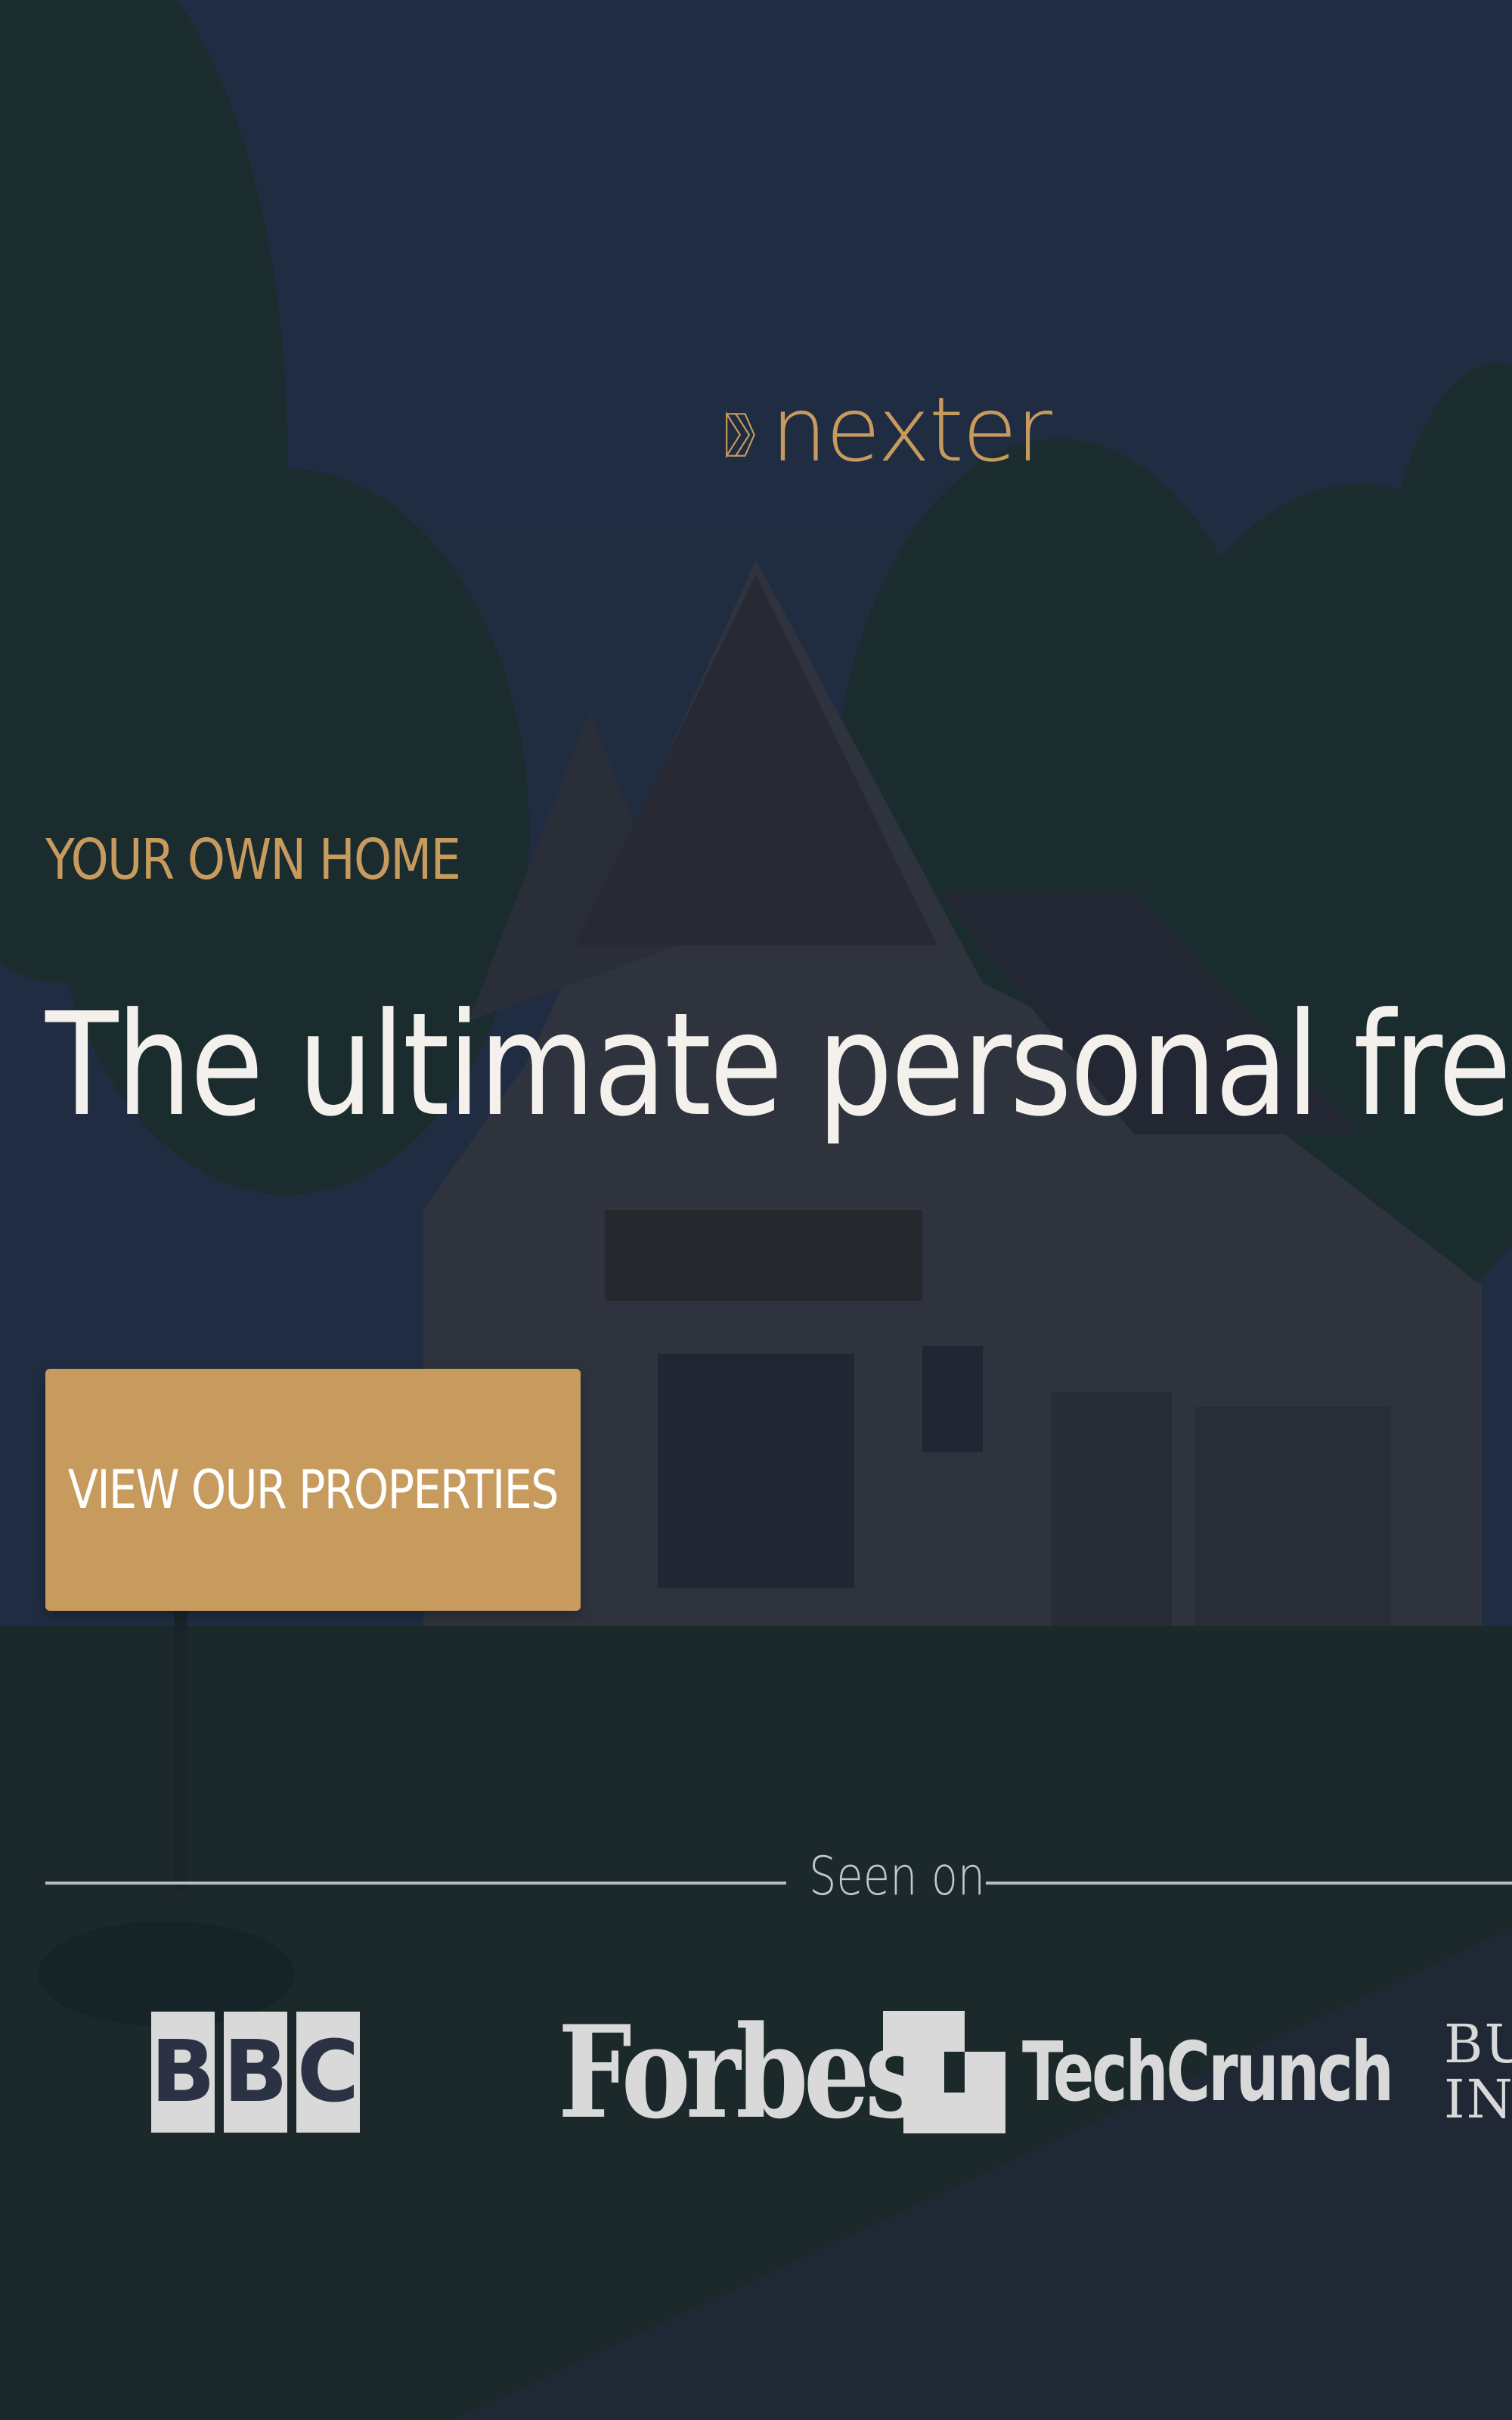  What do you see at coordinates (740, 2072) in the screenshot?
I see `forbes-logo: Forbes` at bounding box center [740, 2072].